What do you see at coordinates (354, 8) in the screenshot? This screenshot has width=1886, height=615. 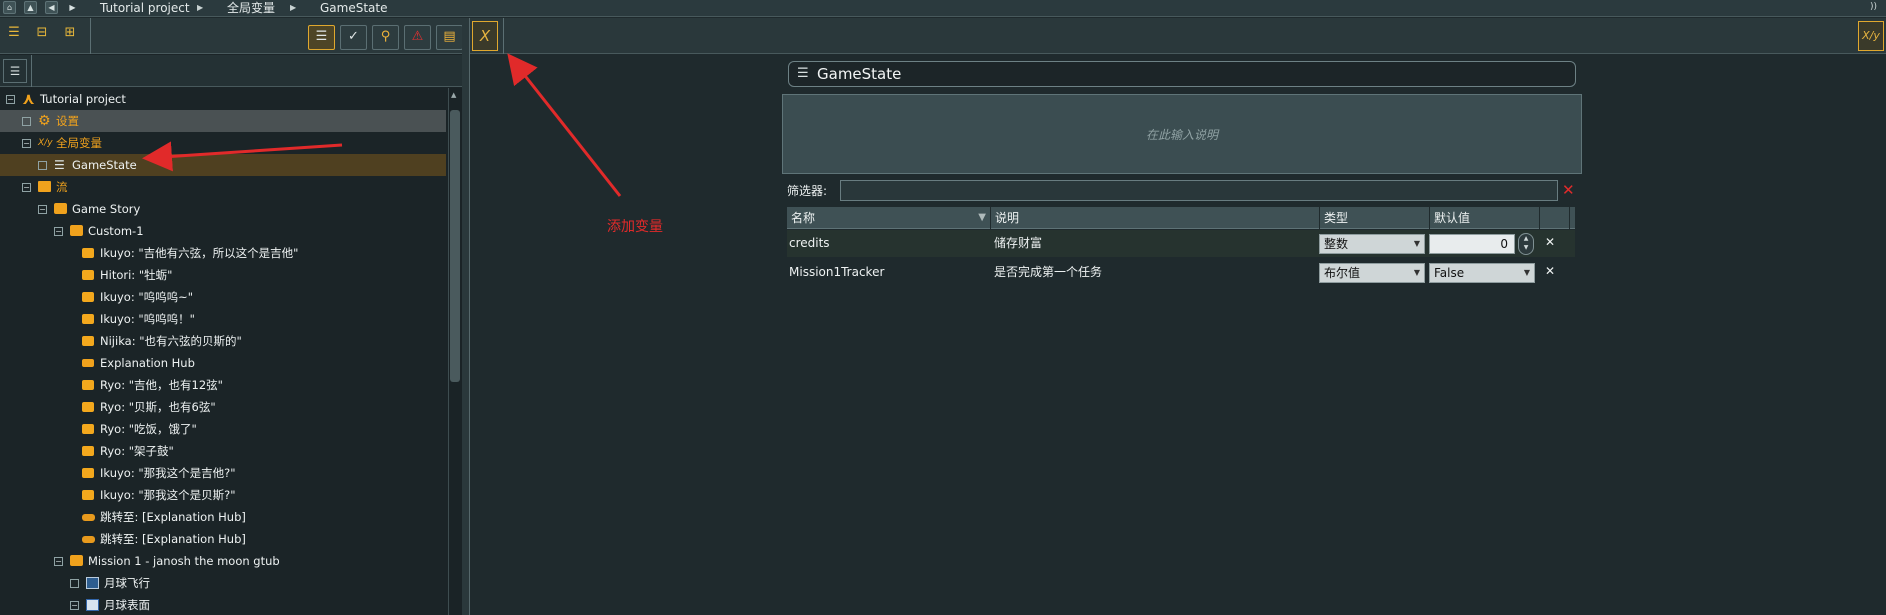 I see `breadcrumb-item: GameState` at bounding box center [354, 8].